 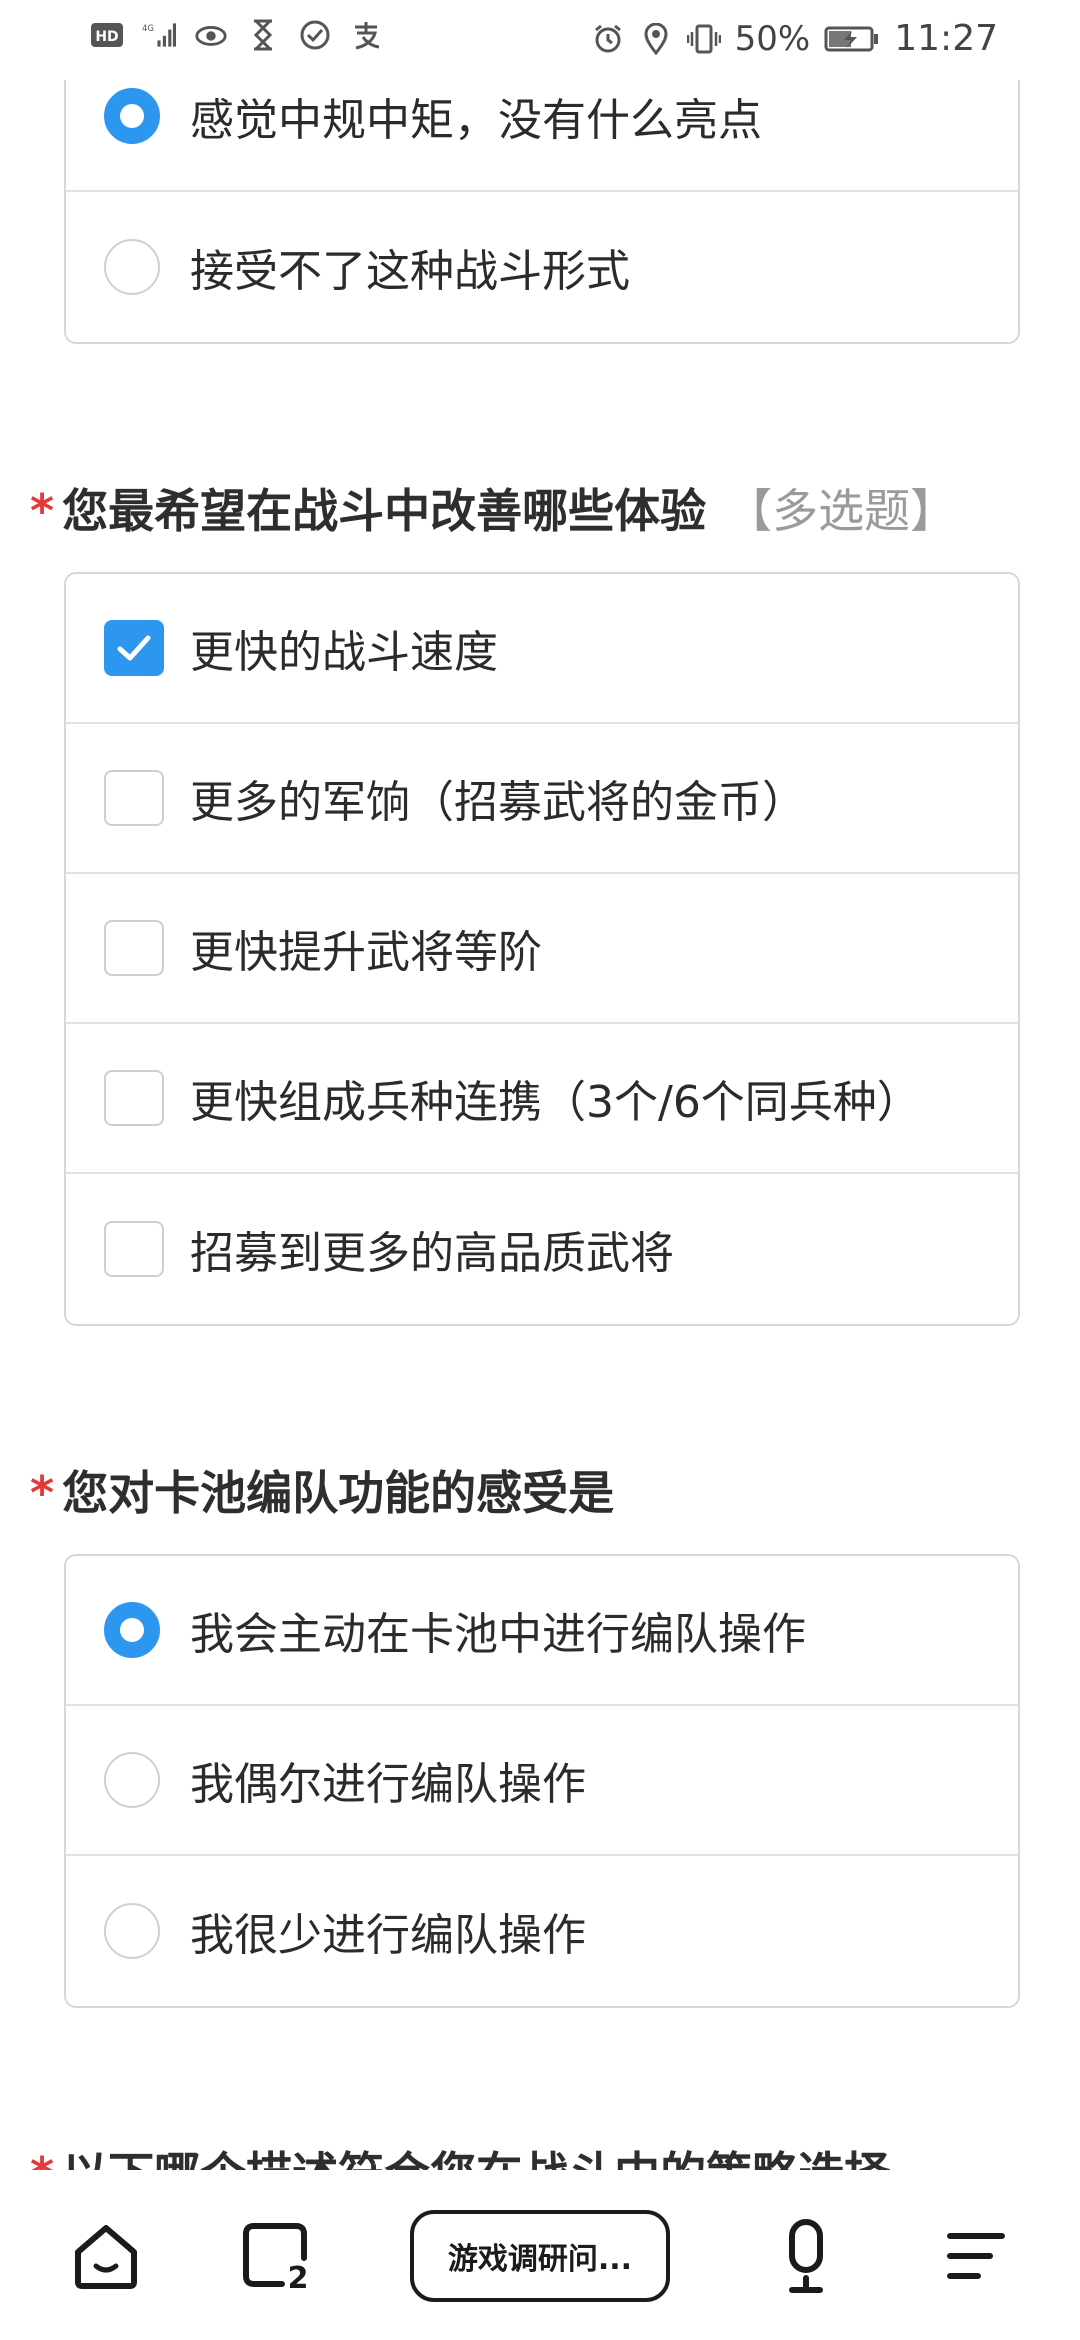 What do you see at coordinates (148, 29) in the screenshot?
I see `network-type: 4G` at bounding box center [148, 29].